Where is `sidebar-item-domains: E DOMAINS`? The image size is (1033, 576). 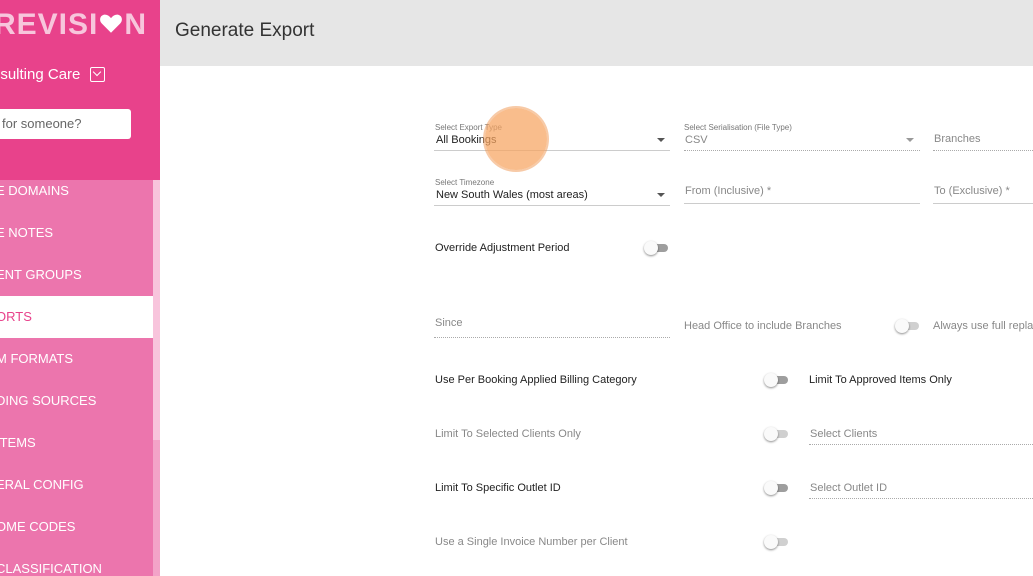
sidebar-item-domains: E DOMAINS is located at coordinates (76, 191).